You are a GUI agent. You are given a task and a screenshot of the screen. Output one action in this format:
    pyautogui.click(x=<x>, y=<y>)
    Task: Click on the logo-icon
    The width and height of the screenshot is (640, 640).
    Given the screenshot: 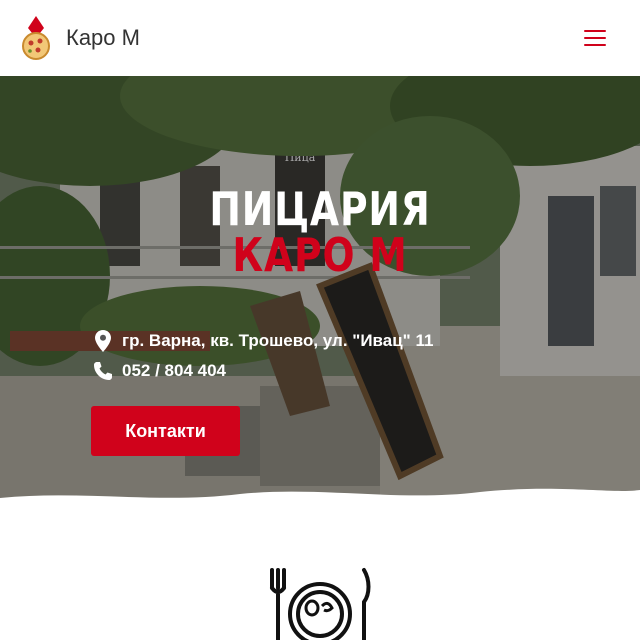 What is the action you would take?
    pyautogui.click(x=36, y=38)
    